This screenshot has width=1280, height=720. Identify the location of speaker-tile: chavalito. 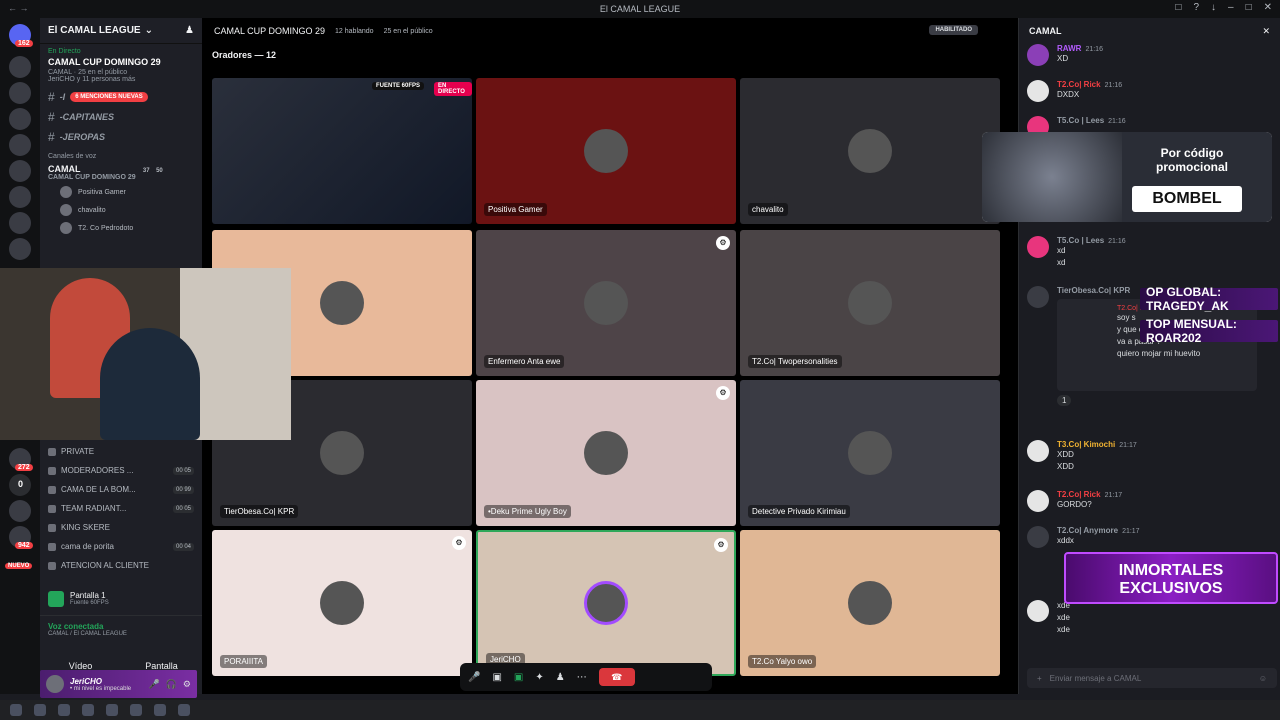
(870, 151).